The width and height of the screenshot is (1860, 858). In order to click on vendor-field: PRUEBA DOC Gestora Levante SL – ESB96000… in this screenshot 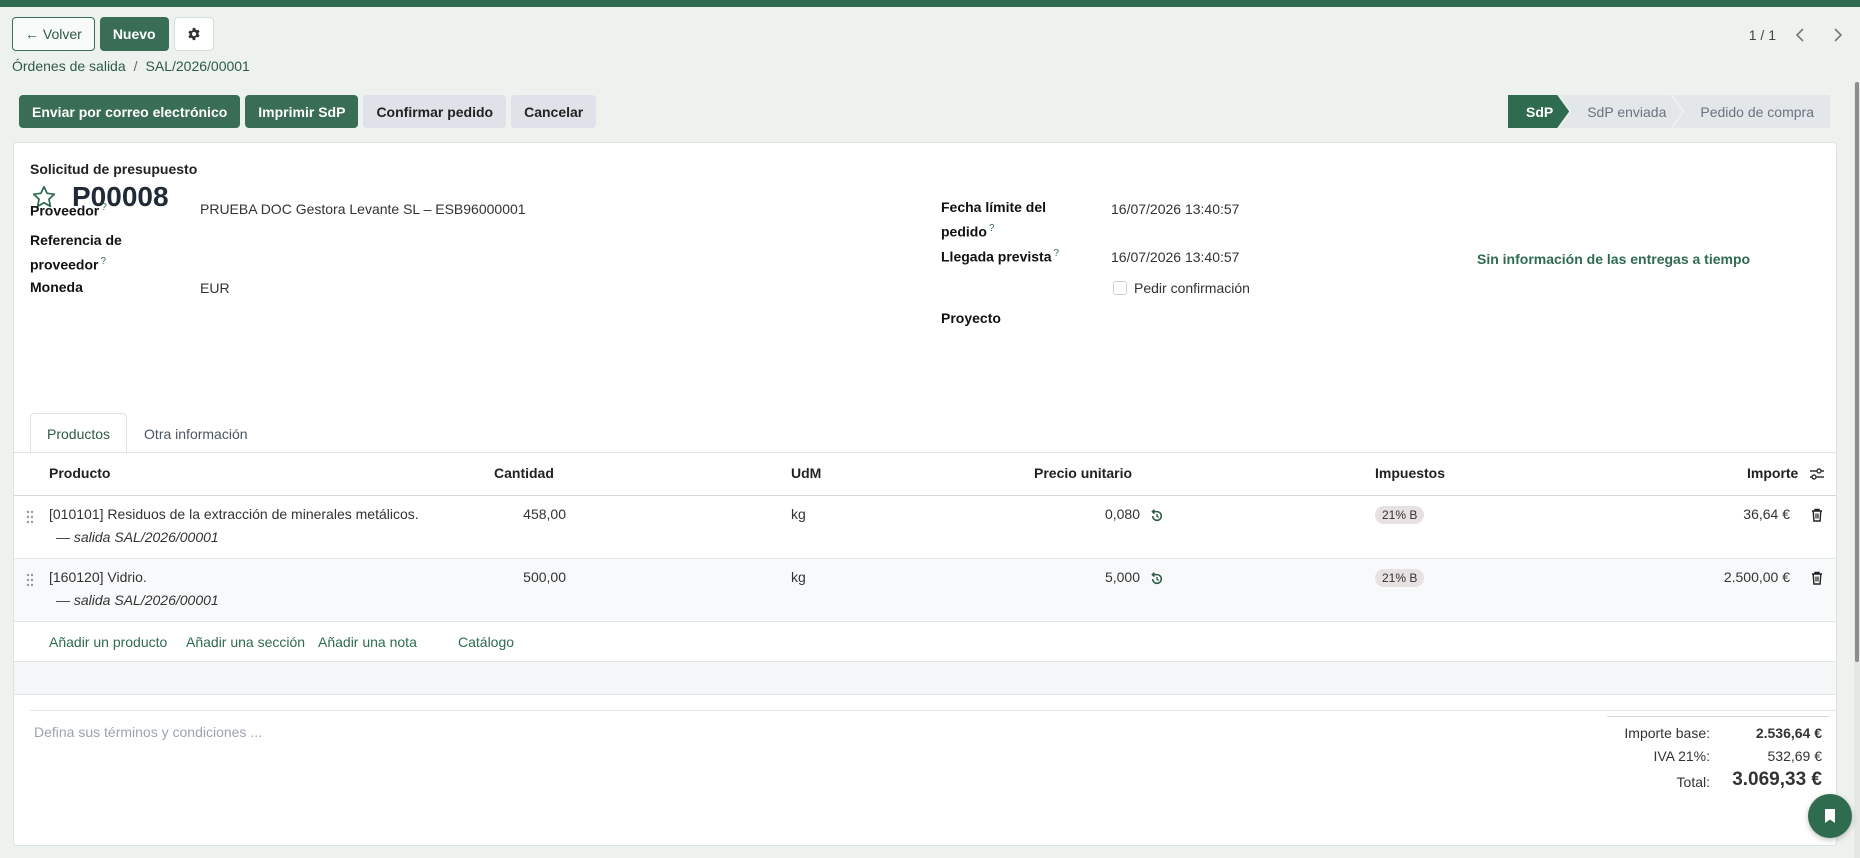, I will do `click(363, 209)`.